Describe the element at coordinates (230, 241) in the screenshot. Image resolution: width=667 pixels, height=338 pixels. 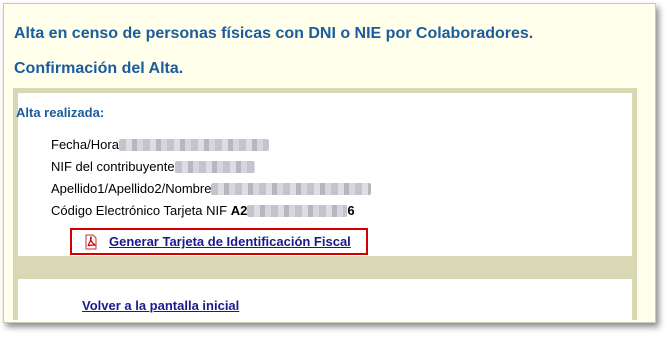
I see `generate-card-link: Generar Tarjeta de Identificación Fiscal` at that location.